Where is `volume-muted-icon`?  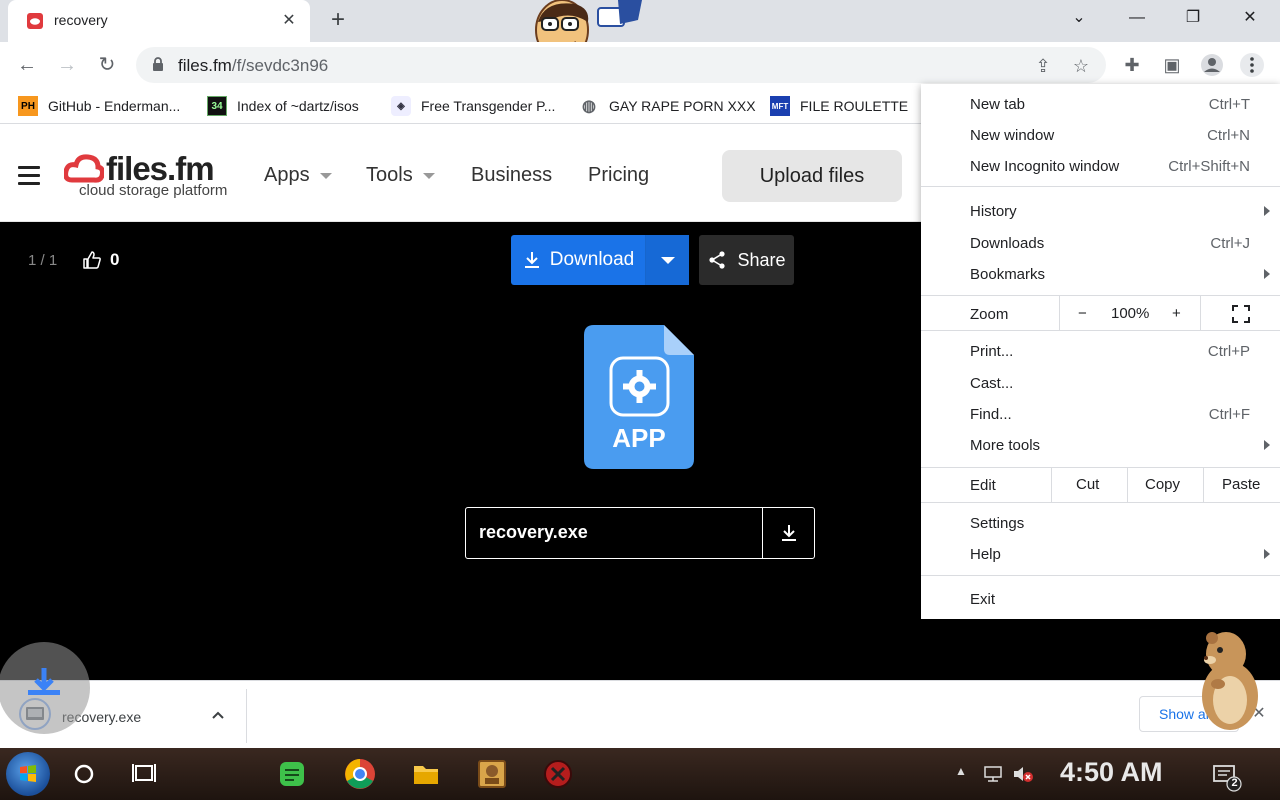
volume-muted-icon is located at coordinates (1023, 774).